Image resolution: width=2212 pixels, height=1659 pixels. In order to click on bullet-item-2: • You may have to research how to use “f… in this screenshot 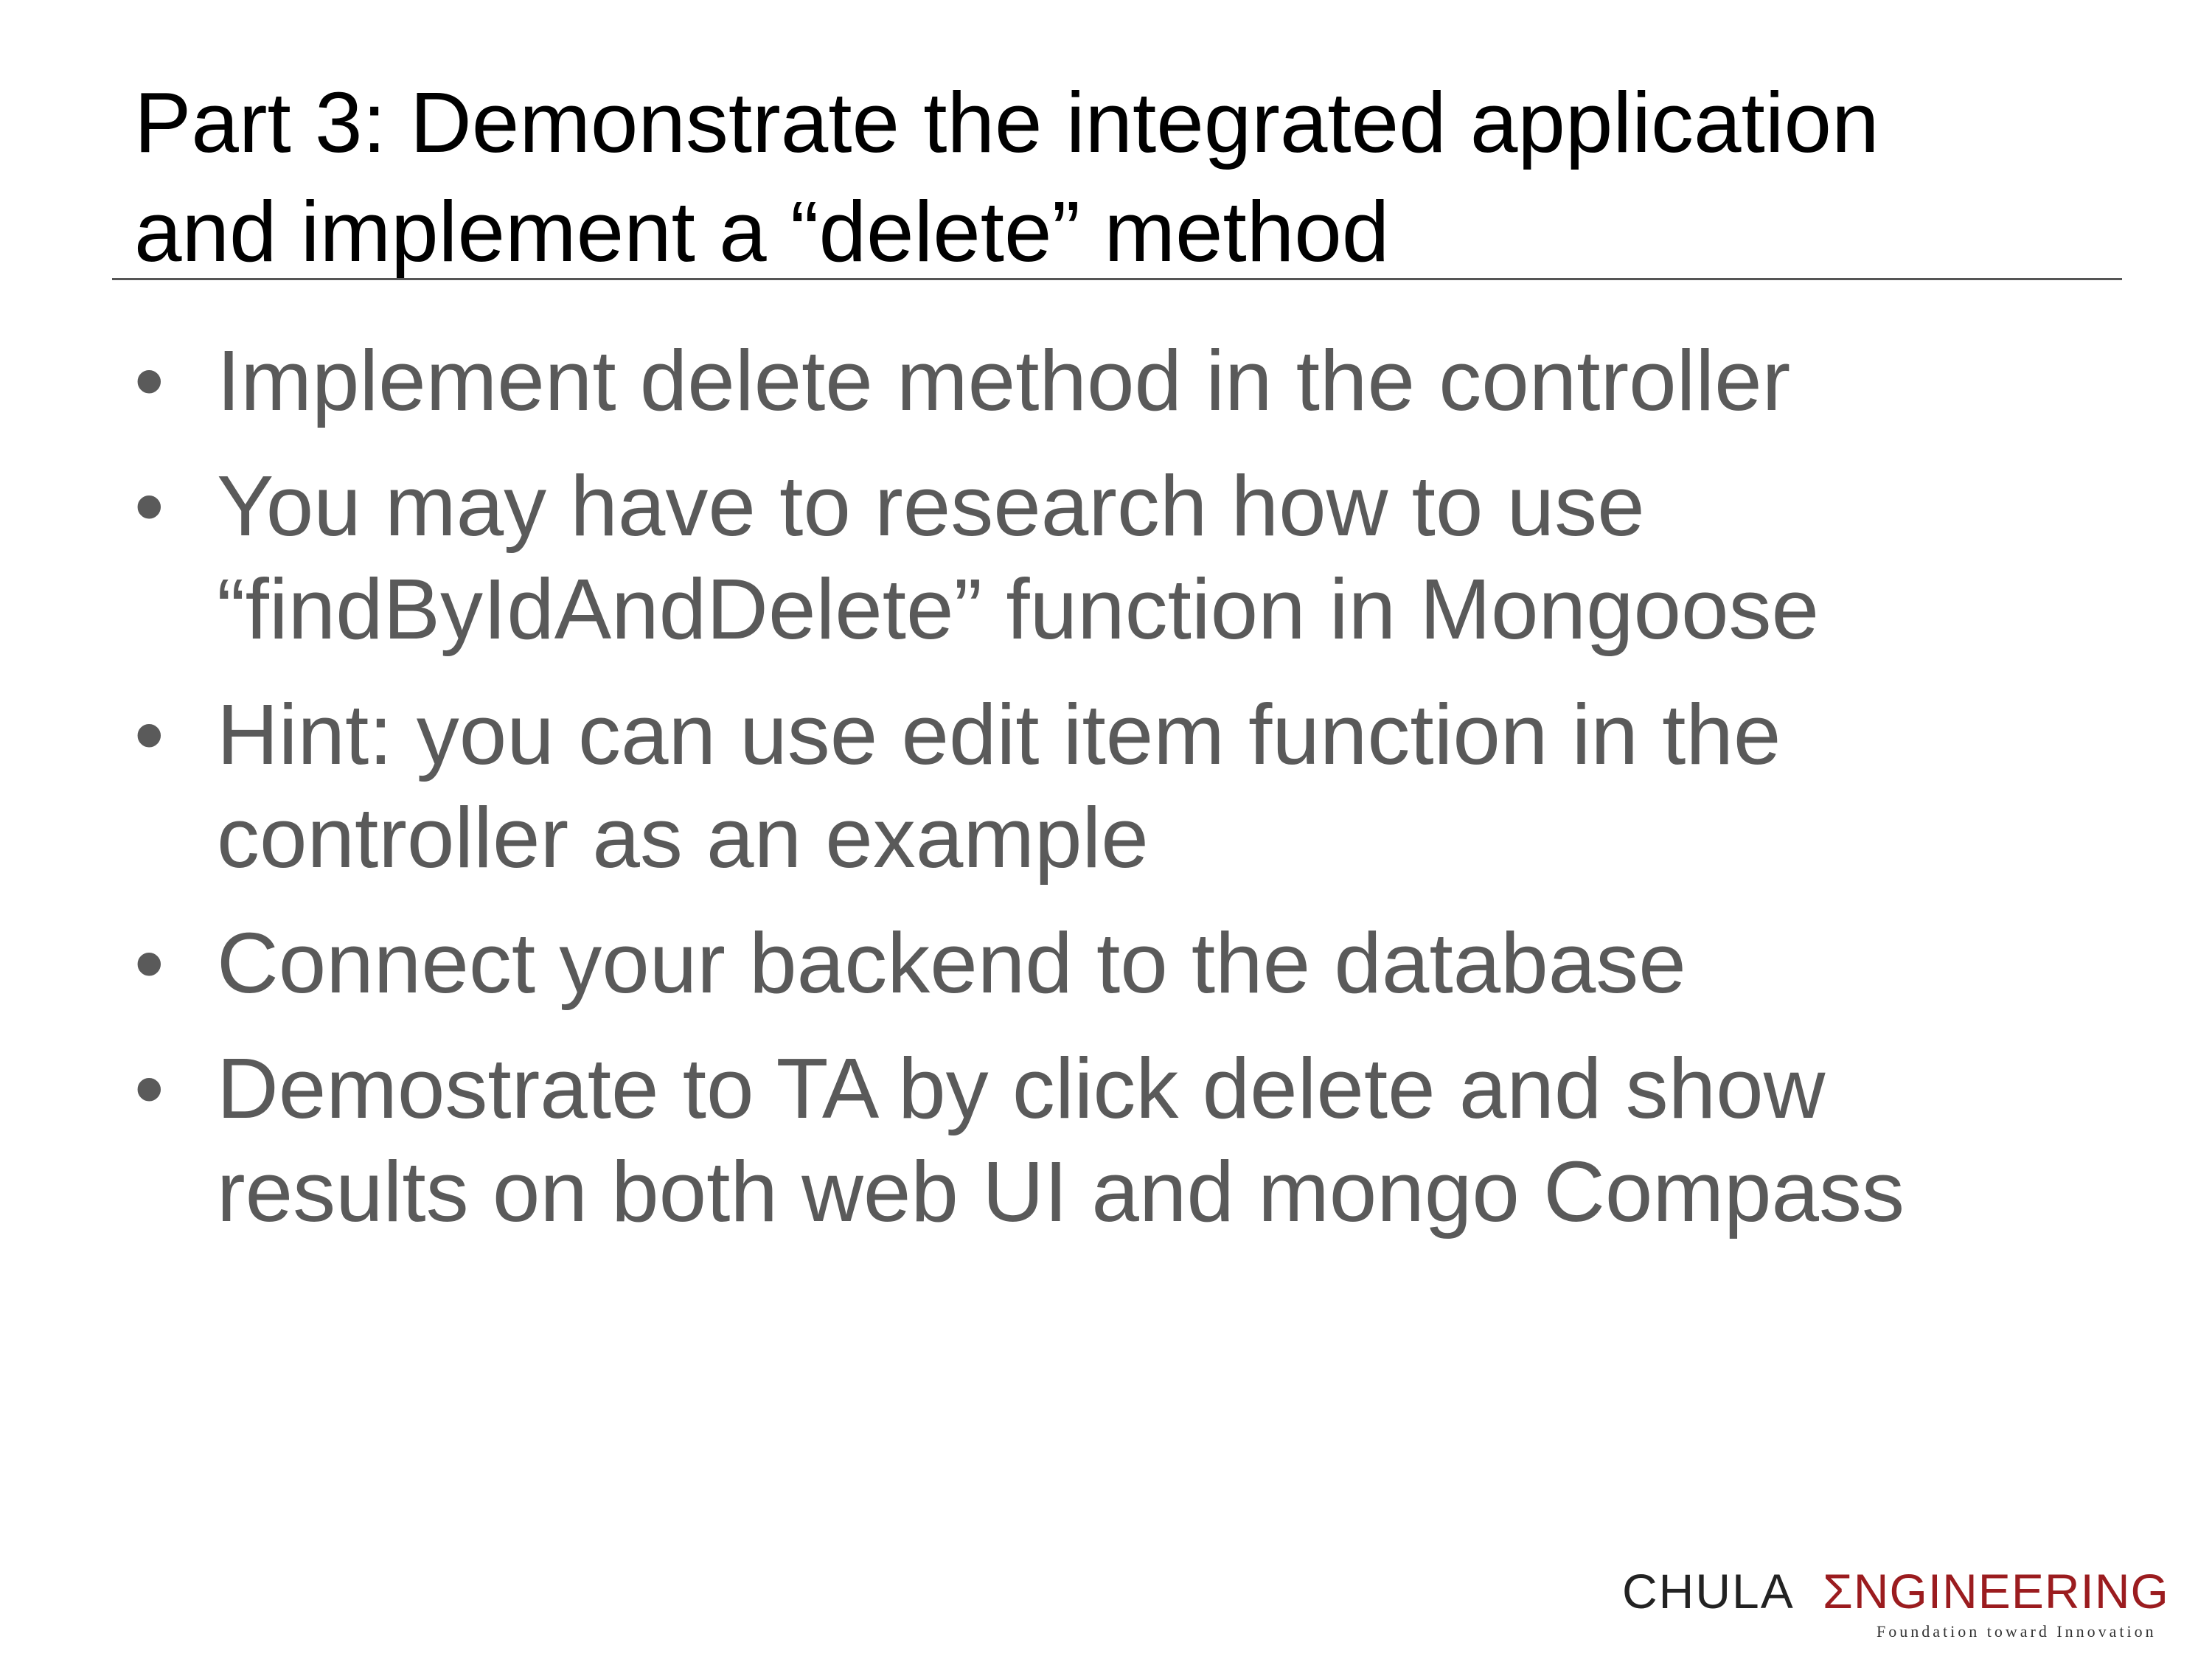, I will do `click(1129, 557)`.